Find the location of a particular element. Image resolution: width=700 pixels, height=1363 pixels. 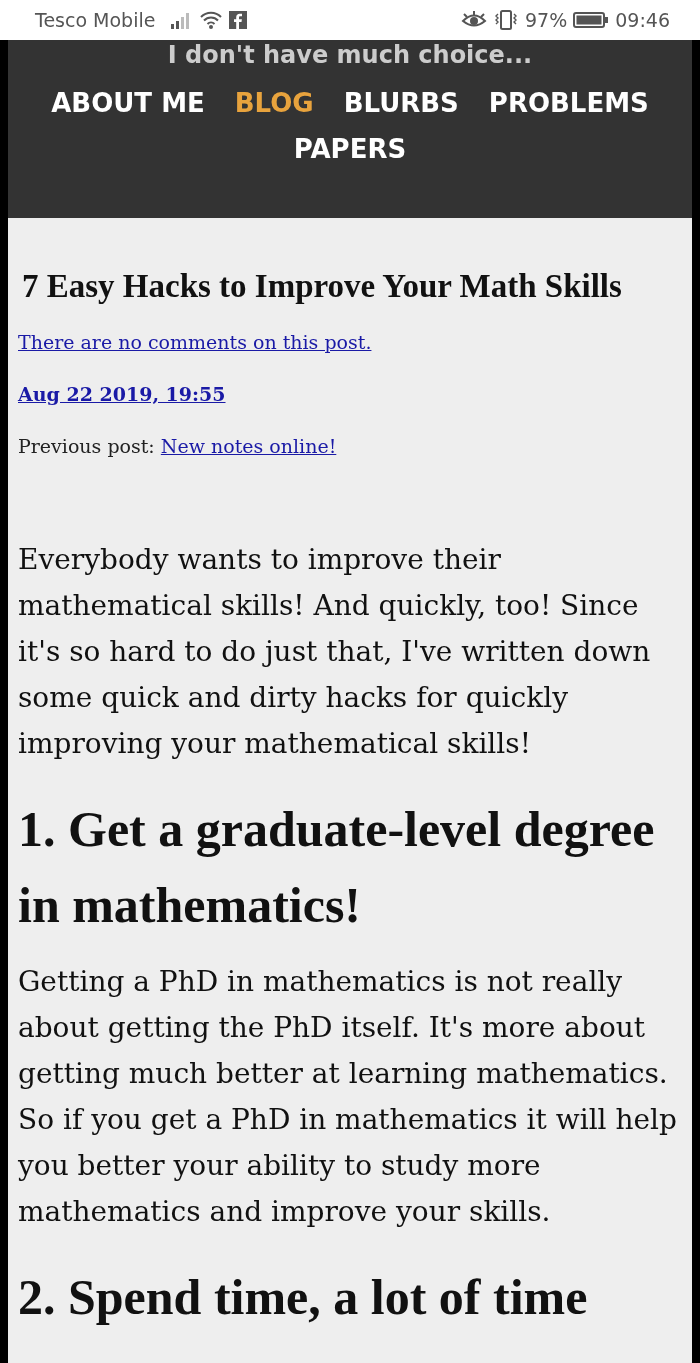

clock: 09:46 is located at coordinates (642, 20).